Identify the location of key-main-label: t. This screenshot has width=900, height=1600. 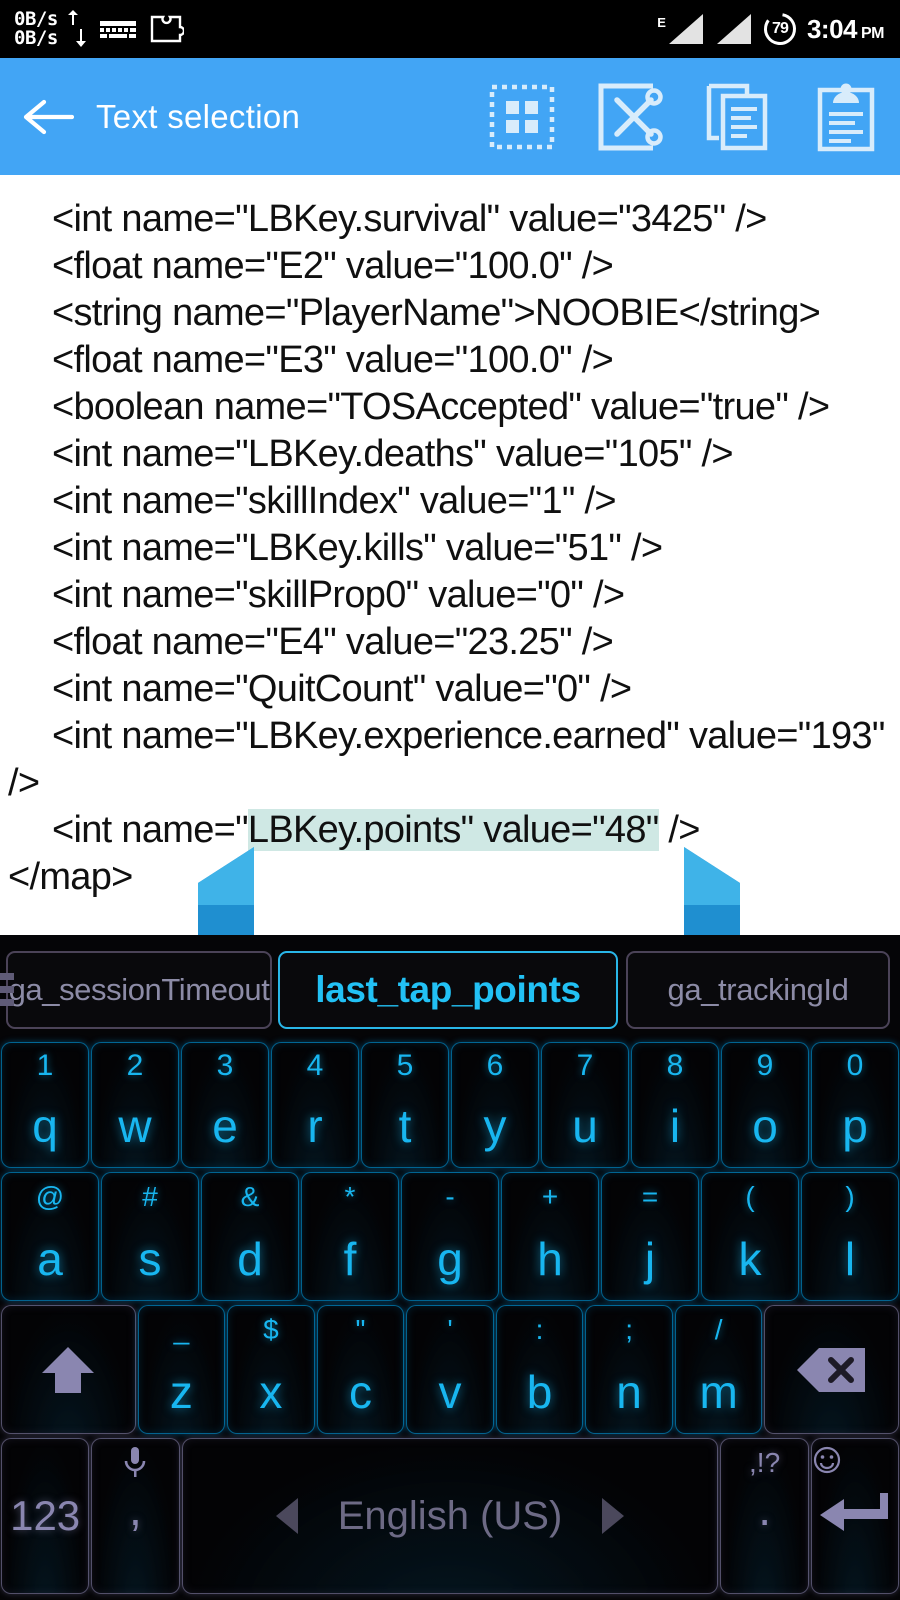
(405, 1126).